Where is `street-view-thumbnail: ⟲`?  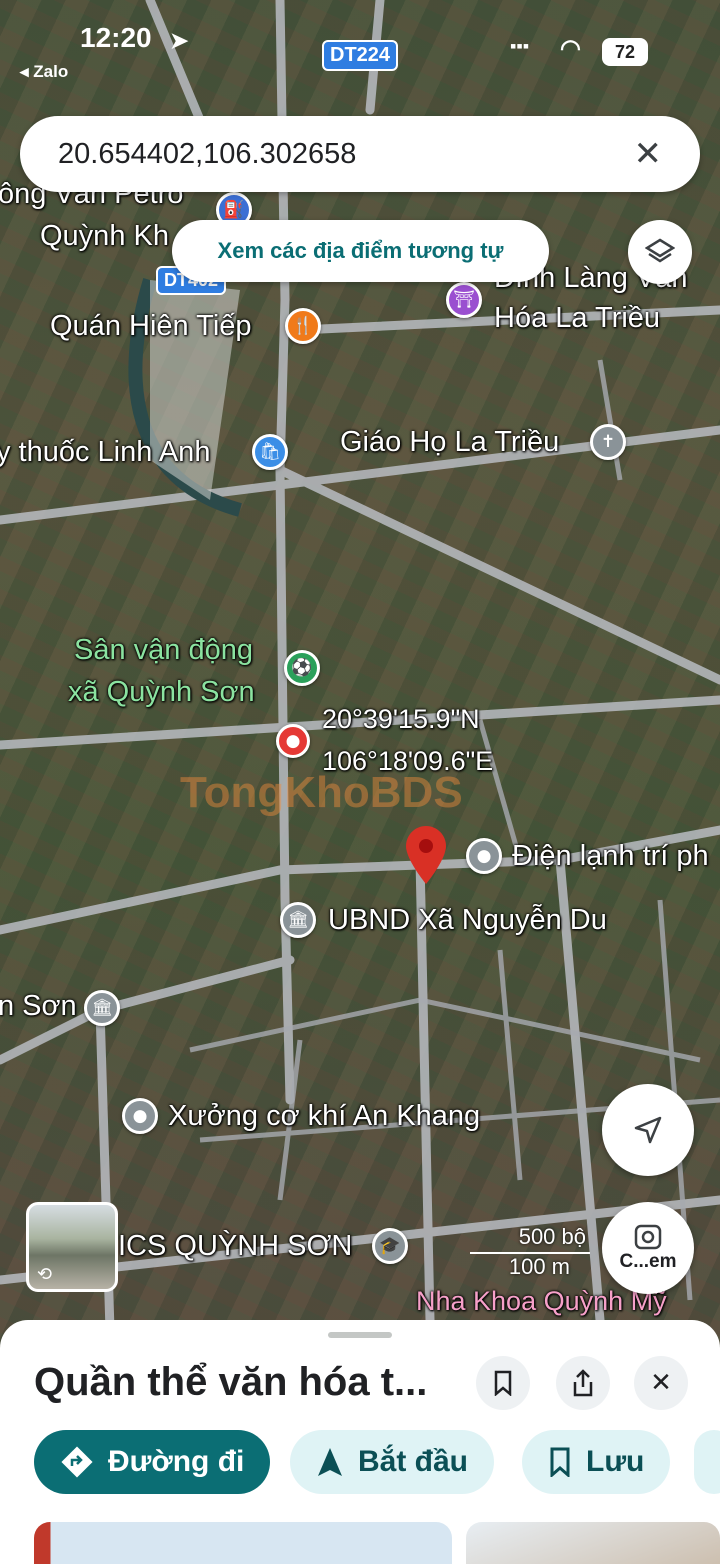
street-view-thumbnail: ⟲ is located at coordinates (72, 1247).